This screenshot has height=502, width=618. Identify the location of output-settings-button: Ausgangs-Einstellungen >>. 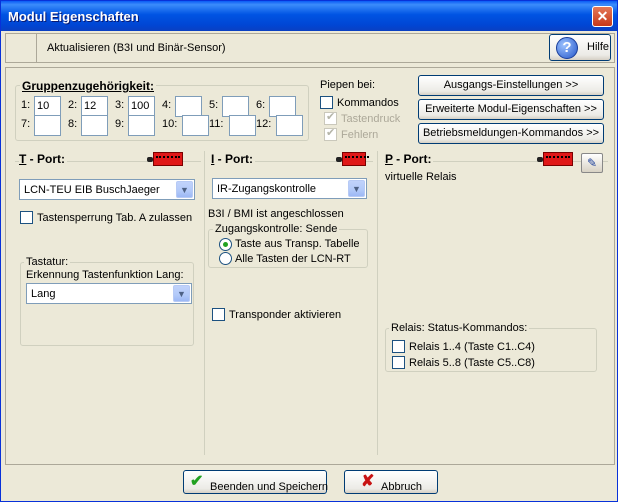
(511, 85).